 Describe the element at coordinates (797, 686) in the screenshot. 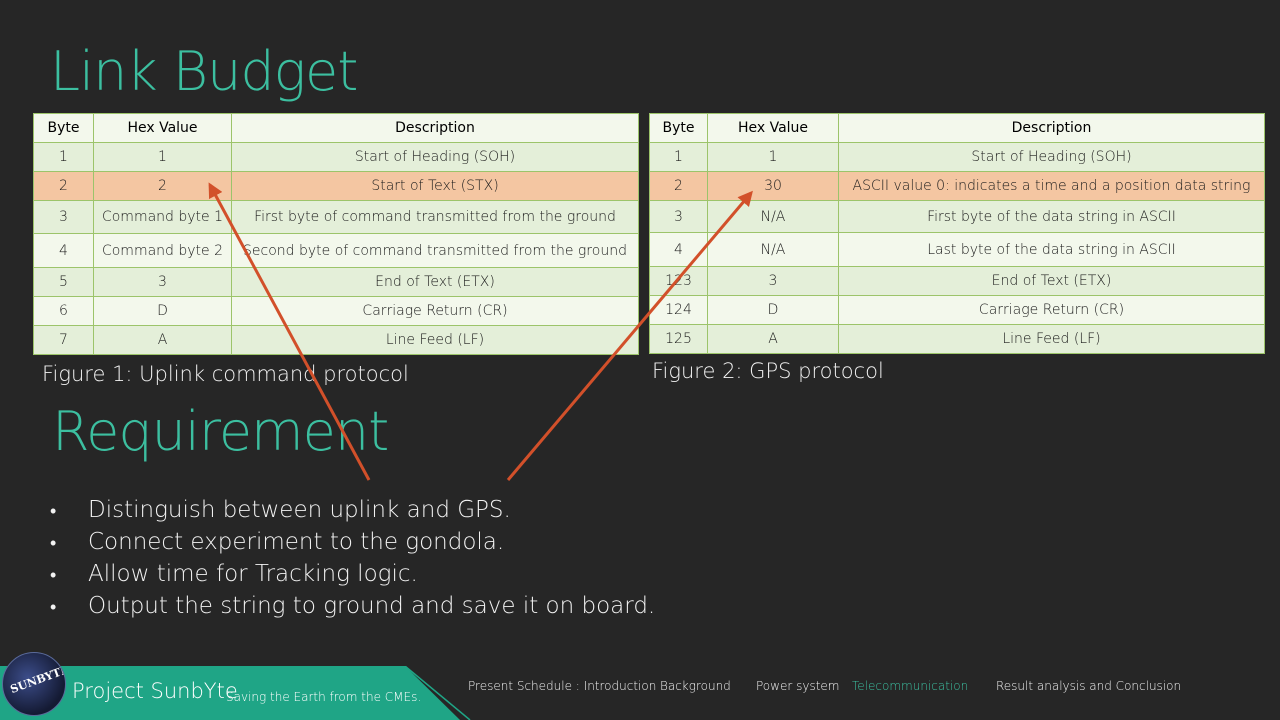

I see `nav-power-system: Power system` at that location.